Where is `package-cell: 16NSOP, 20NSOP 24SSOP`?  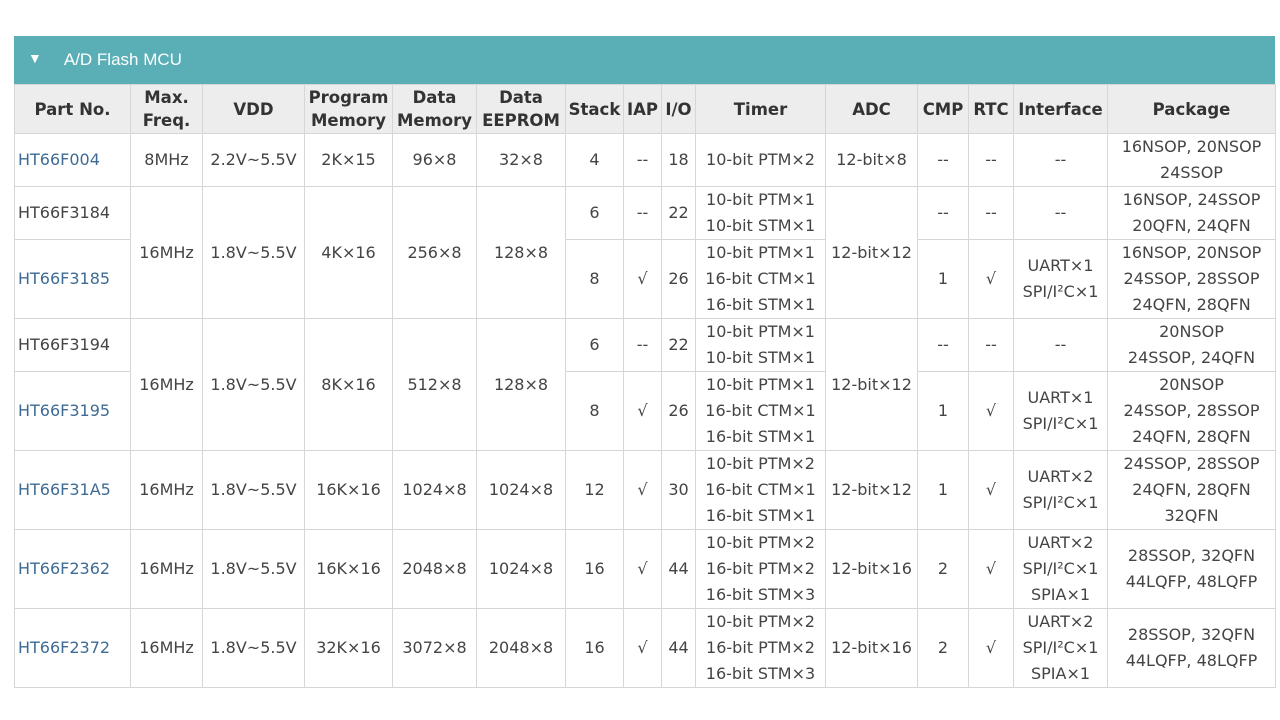 package-cell: 16NSOP, 20NSOP 24SSOP is located at coordinates (1191, 160).